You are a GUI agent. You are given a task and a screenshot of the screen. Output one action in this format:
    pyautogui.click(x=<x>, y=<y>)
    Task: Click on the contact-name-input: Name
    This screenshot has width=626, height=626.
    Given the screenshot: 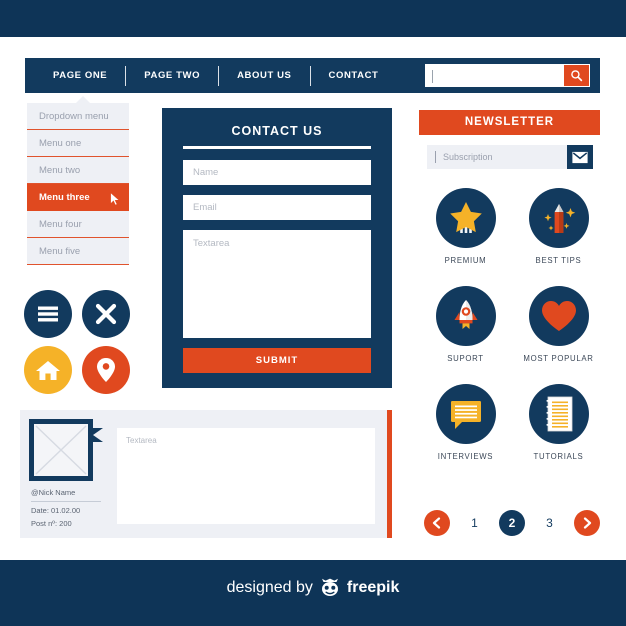 What is the action you would take?
    pyautogui.click(x=277, y=172)
    